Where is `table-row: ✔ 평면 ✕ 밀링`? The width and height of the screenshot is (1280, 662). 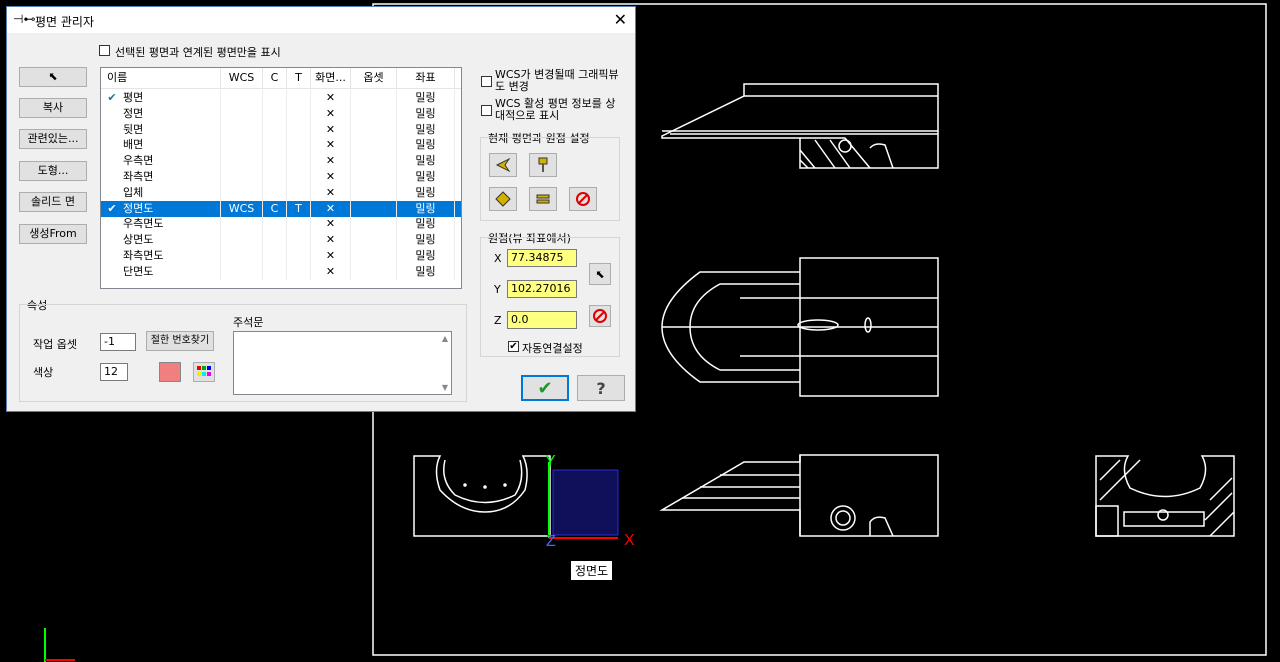 table-row: ✔ 평면 ✕ 밀링 is located at coordinates (281, 98).